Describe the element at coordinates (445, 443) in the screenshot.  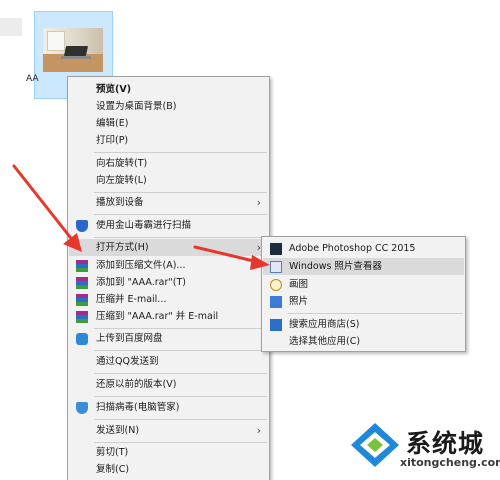
I see `watermark-title: 系统城` at that location.